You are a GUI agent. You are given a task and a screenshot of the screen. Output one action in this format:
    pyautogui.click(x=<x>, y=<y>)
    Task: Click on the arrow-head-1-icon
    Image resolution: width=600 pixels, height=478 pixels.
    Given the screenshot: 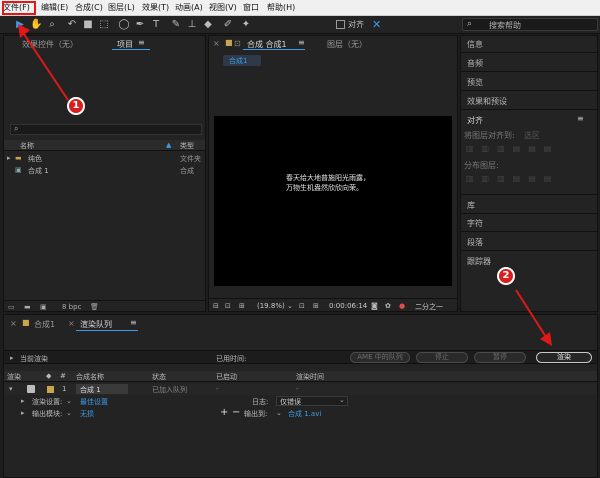 What is the action you would take?
    pyautogui.click(x=24, y=31)
    